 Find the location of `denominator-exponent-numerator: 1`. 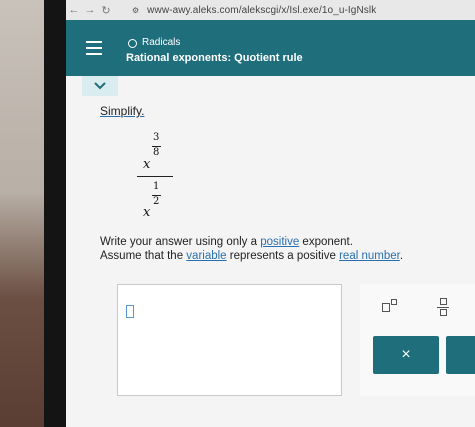

denominator-exponent-numerator: 1 is located at coordinates (156, 186).